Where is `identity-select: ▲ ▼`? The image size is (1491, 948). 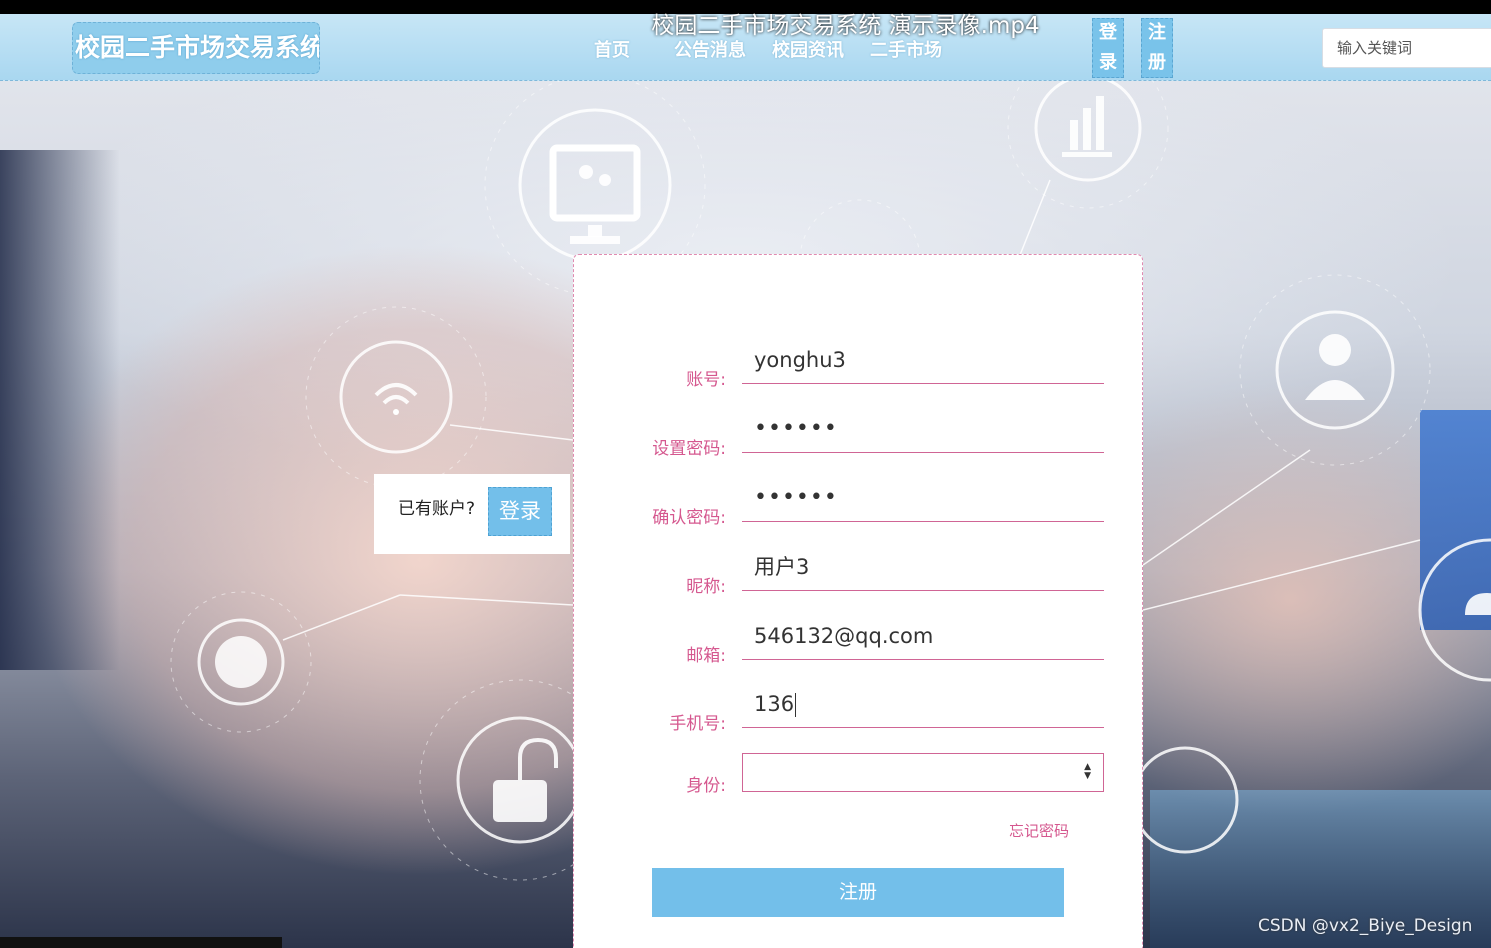
identity-select: ▲ ▼ is located at coordinates (923, 772).